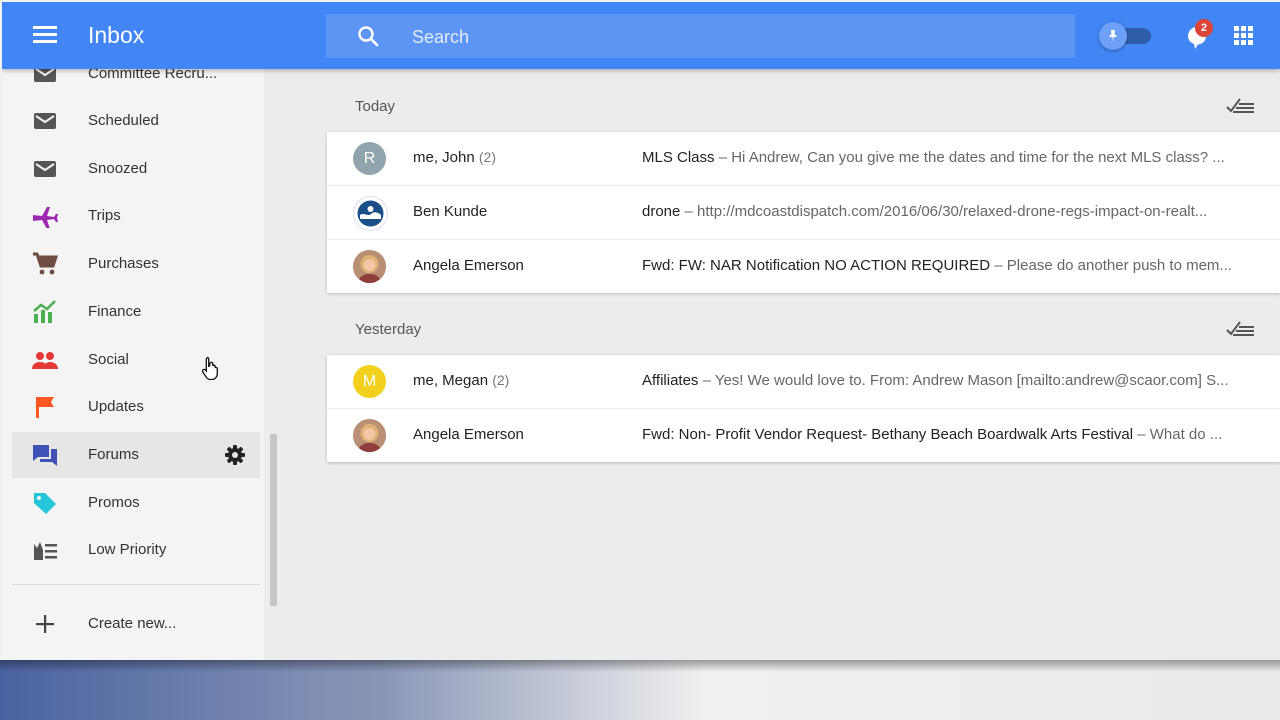  What do you see at coordinates (123, 120) in the screenshot?
I see `sidebar-item-label: Scheduled` at bounding box center [123, 120].